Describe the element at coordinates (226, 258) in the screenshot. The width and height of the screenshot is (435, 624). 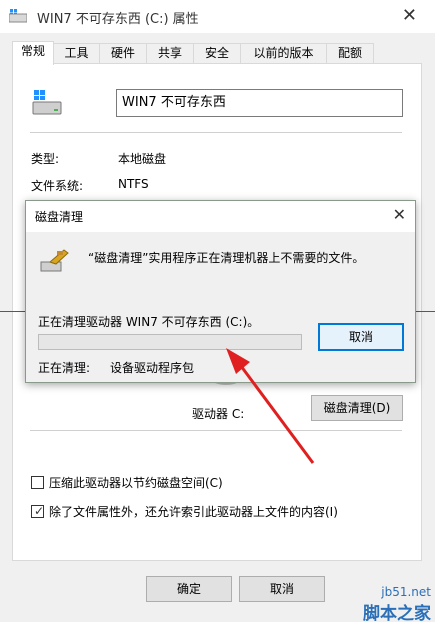
I see `dialog-message: “磁盘清理”实用程序正在清理机器上不需要的文件。` at that location.